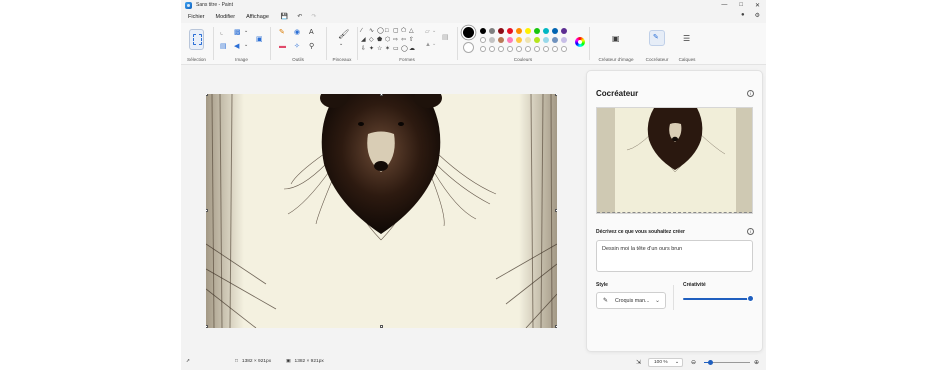 The width and height of the screenshot is (950, 370). Describe the element at coordinates (428, 45) in the screenshot. I see `shape-fill-icon: ▲` at that location.